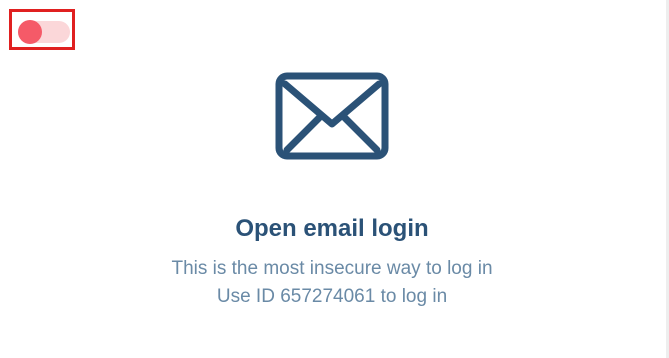  Describe the element at coordinates (332, 268) in the screenshot. I see `description-line-1: This is the most insecure way to log in` at that location.